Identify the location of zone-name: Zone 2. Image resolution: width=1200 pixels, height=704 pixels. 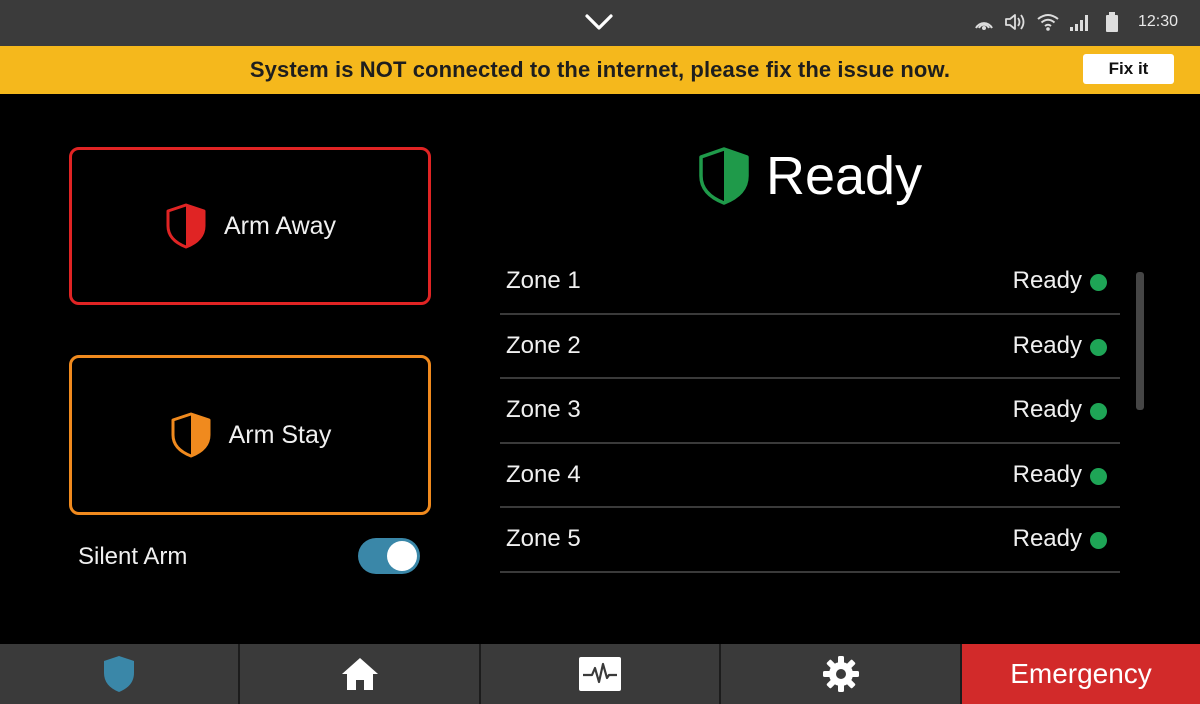
(543, 345).